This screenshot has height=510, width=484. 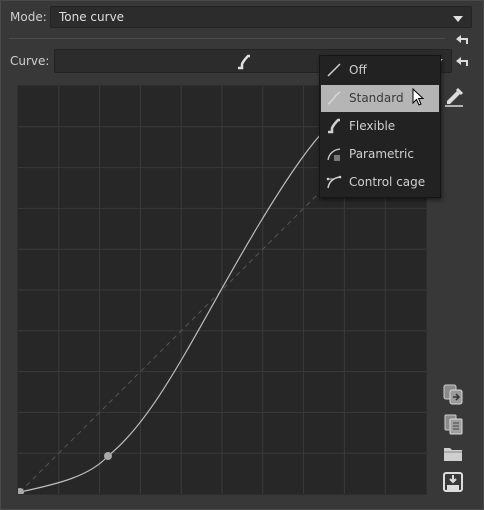 What do you see at coordinates (92, 17) in the screenshot?
I see `mode-value: Tone curve` at bounding box center [92, 17].